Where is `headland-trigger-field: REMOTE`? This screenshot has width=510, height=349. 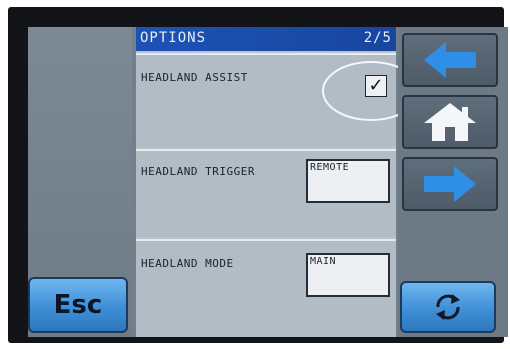 headland-trigger-field: REMOTE is located at coordinates (348, 181).